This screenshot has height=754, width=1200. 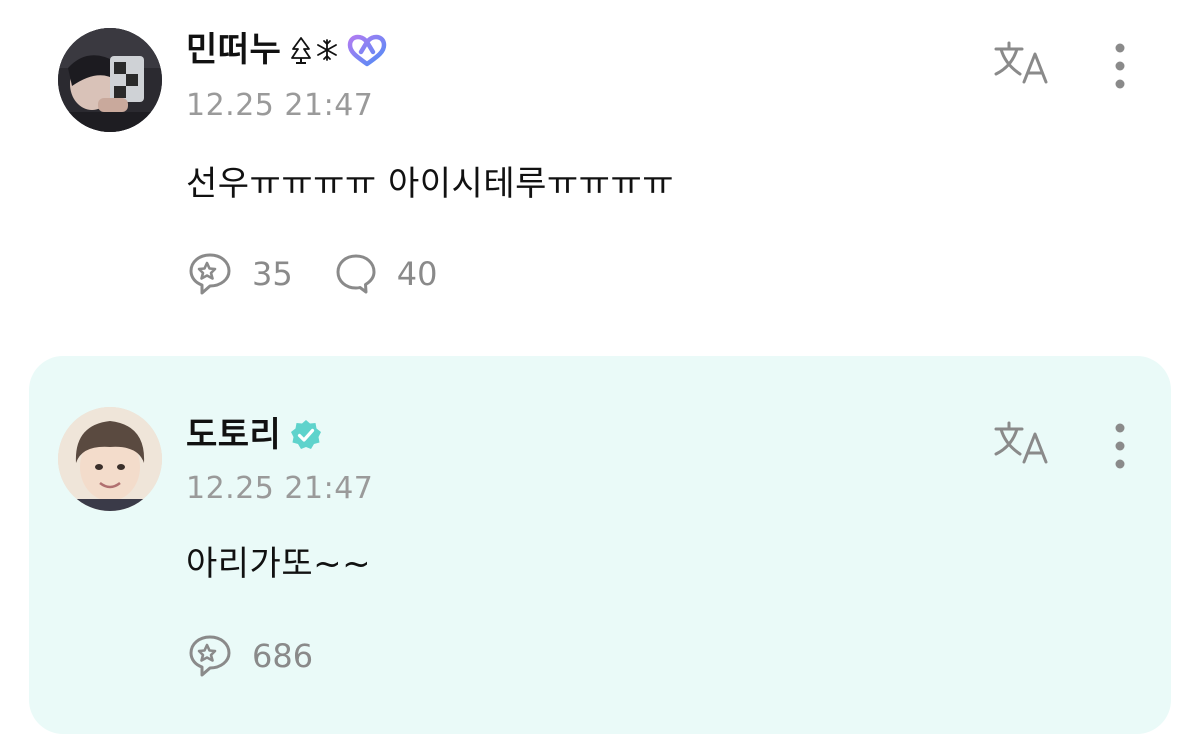 What do you see at coordinates (367, 50) in the screenshot?
I see `infinity-heart-icon` at bounding box center [367, 50].